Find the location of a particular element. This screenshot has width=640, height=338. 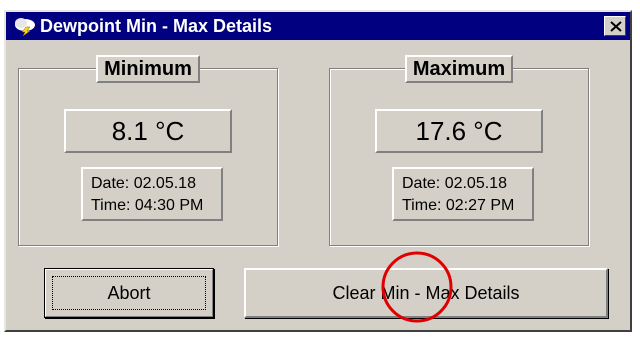

clear-button-label: Clear Min - Max Details is located at coordinates (426, 293).